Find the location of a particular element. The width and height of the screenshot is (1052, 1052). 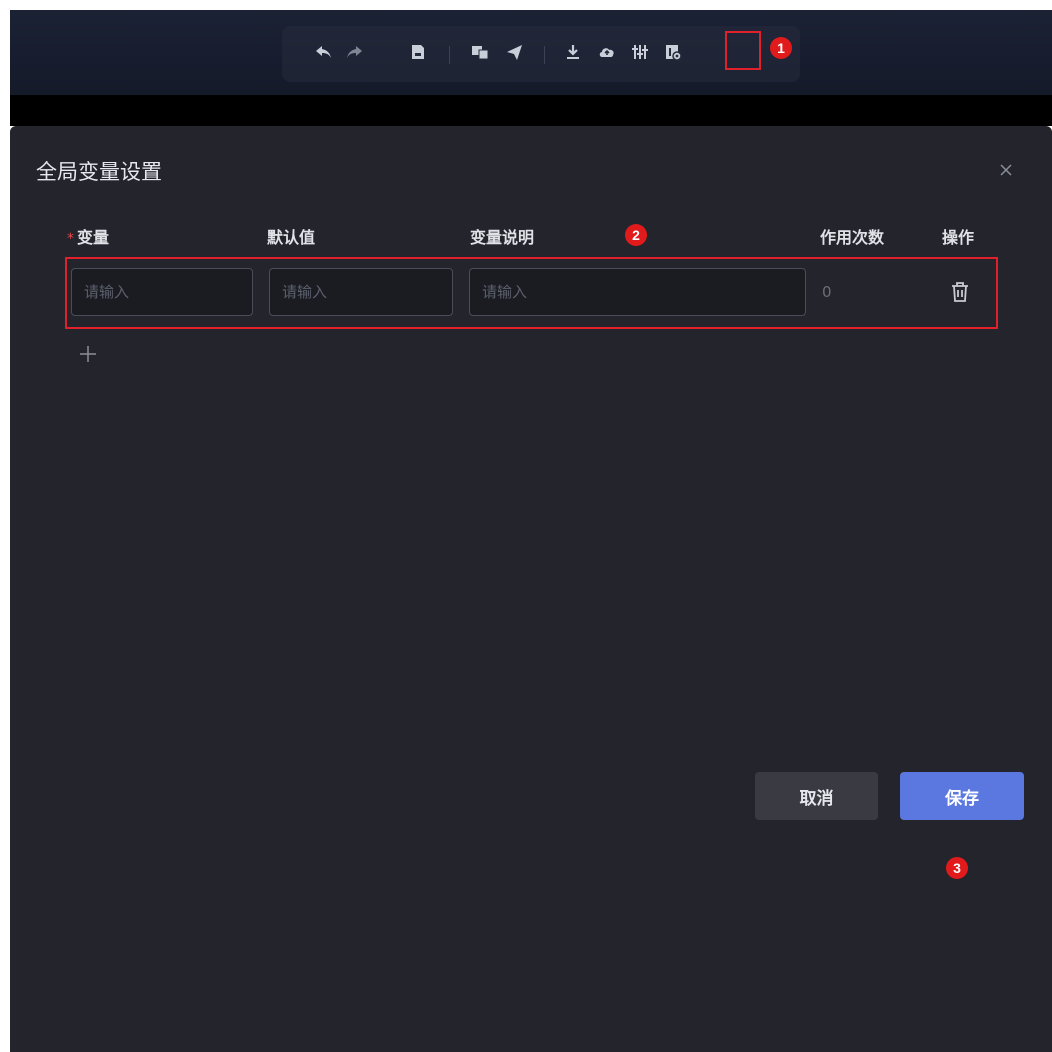

top-bar is located at coordinates (531, 52).